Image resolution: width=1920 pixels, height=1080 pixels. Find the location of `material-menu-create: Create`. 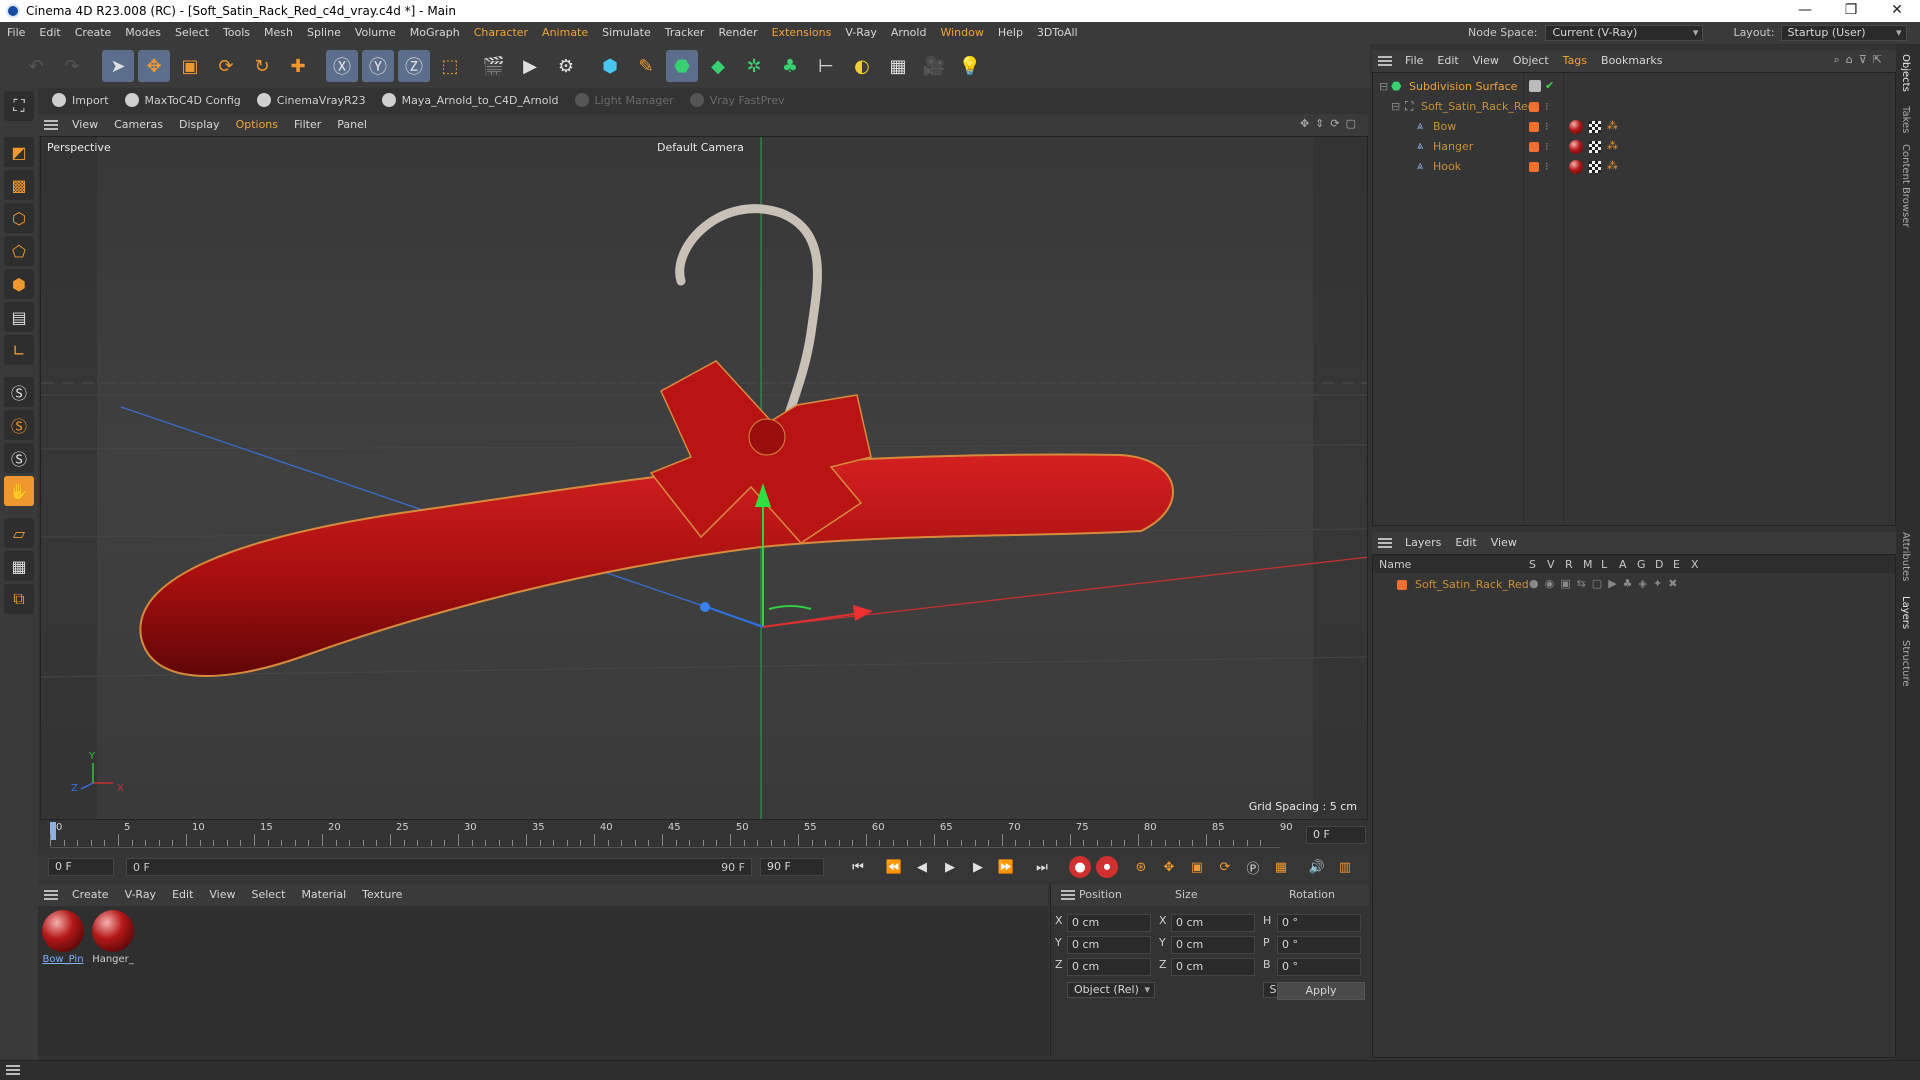

material-menu-create: Create is located at coordinates (90, 895).